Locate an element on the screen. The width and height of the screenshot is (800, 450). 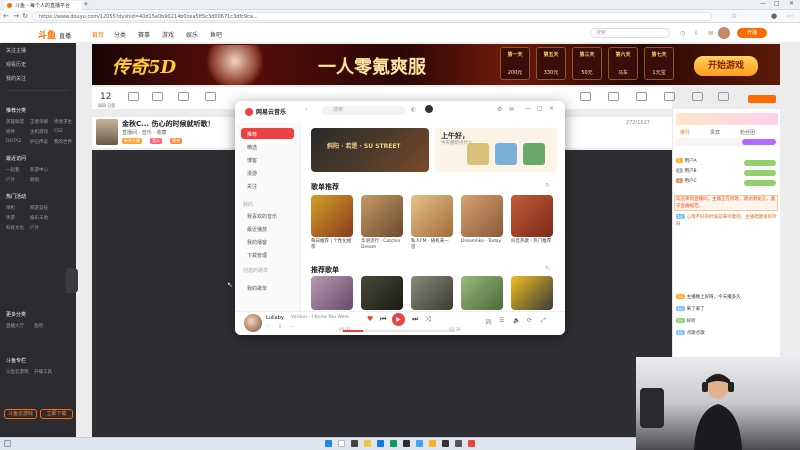
maximize-icon: □ is located at coordinates (777, 3).